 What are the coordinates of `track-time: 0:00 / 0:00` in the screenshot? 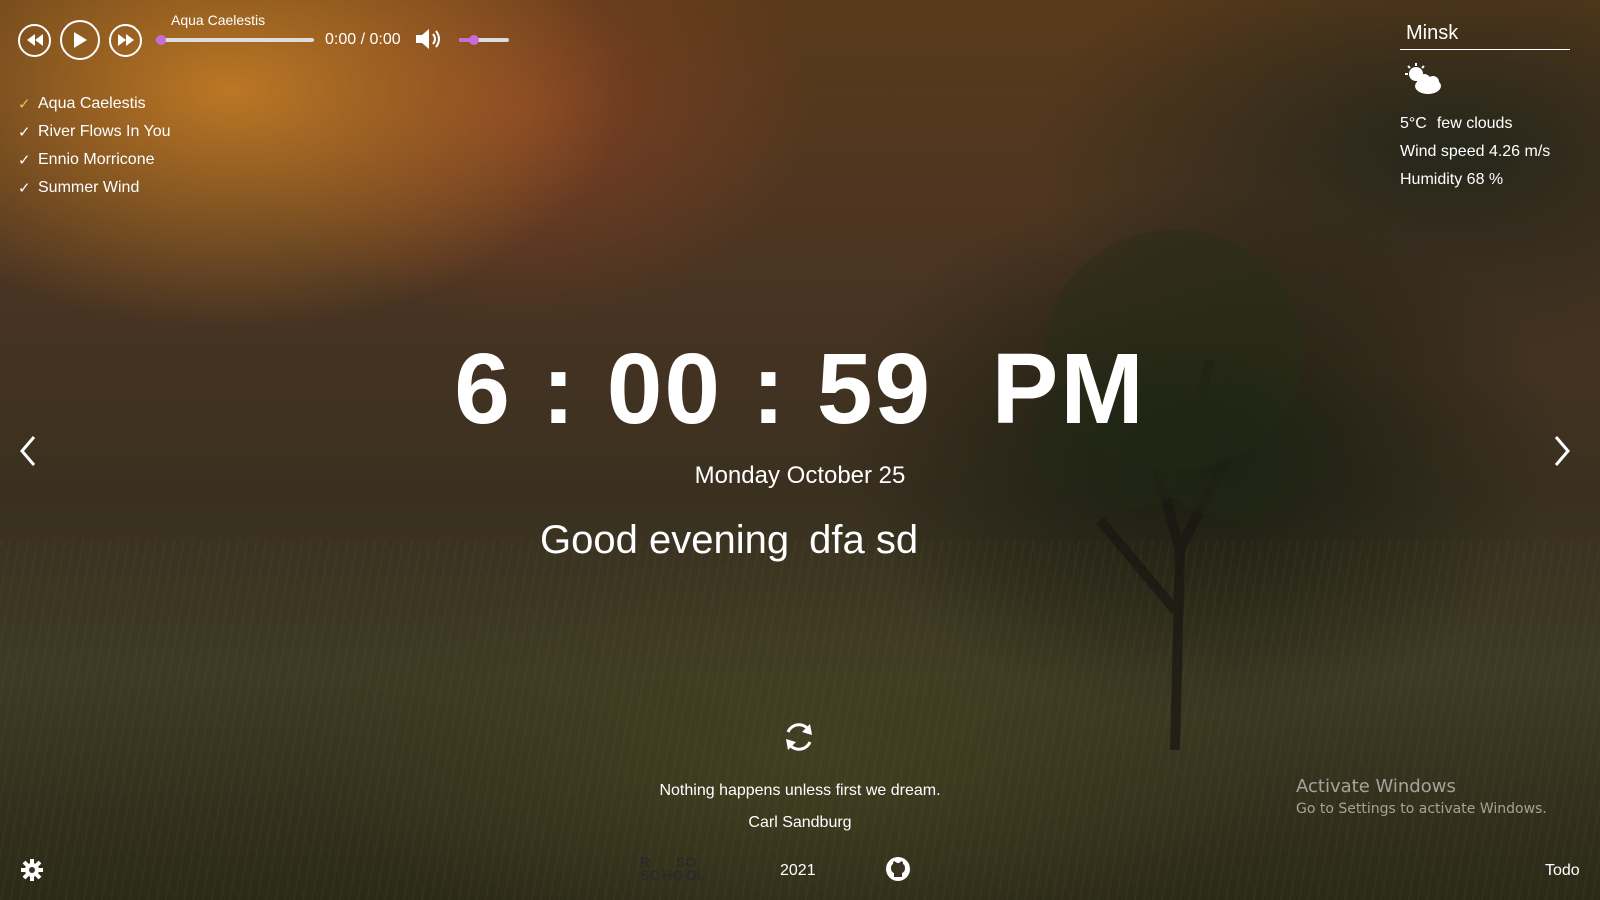 It's located at (363, 39).